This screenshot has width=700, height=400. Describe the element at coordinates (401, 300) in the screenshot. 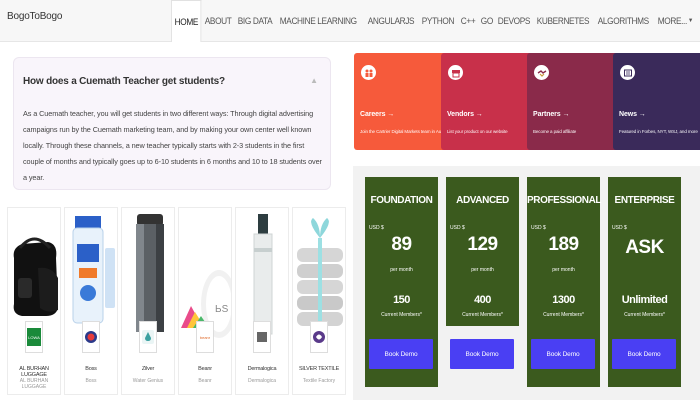

I see `plan-members: 150` at that location.